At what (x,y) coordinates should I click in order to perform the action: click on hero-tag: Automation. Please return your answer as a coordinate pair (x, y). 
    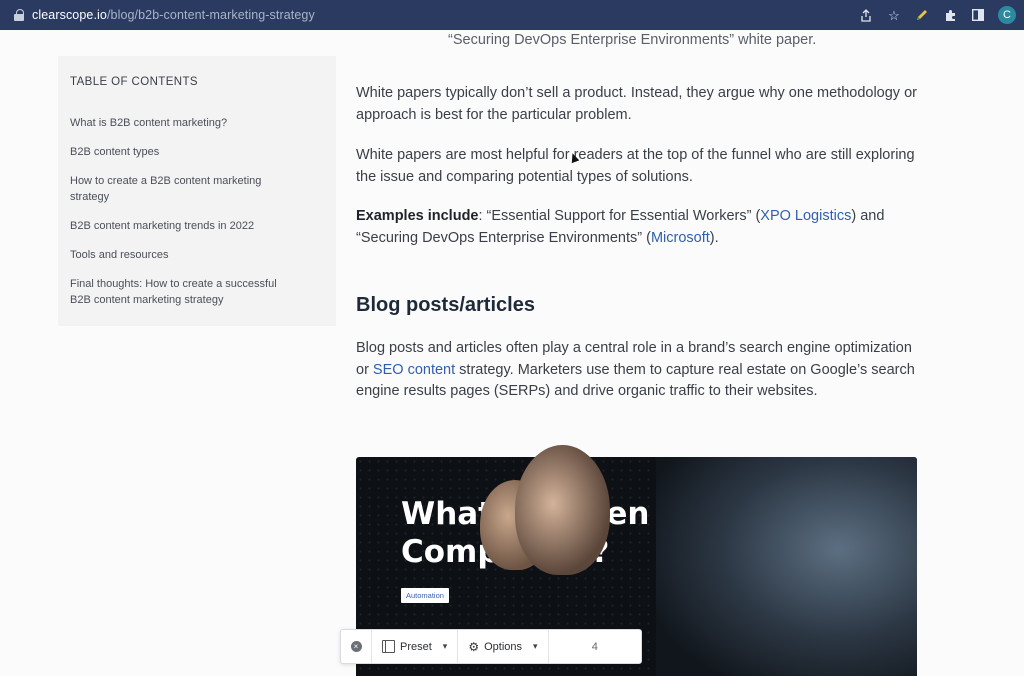
    Looking at the image, I should click on (425, 595).